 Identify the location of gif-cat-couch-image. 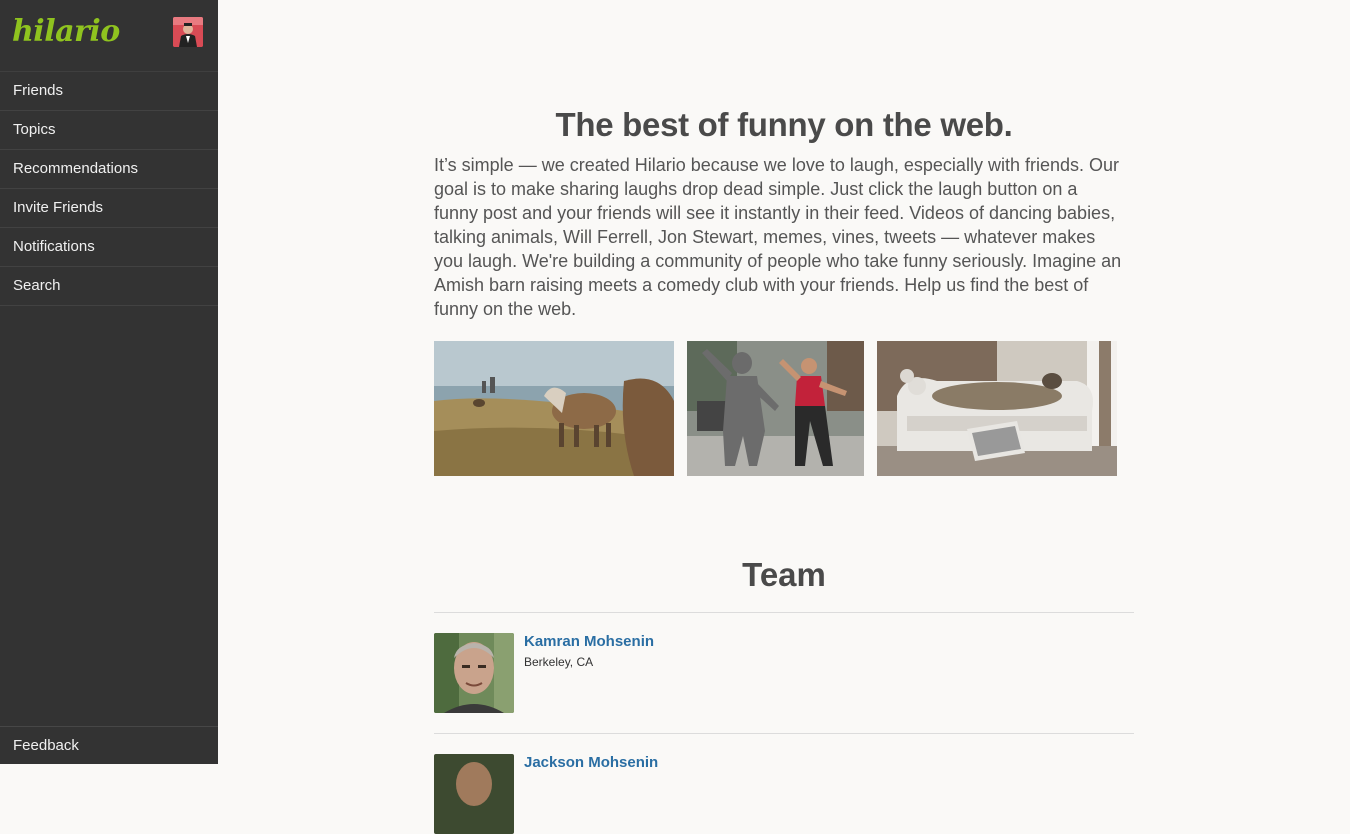
(997, 408).